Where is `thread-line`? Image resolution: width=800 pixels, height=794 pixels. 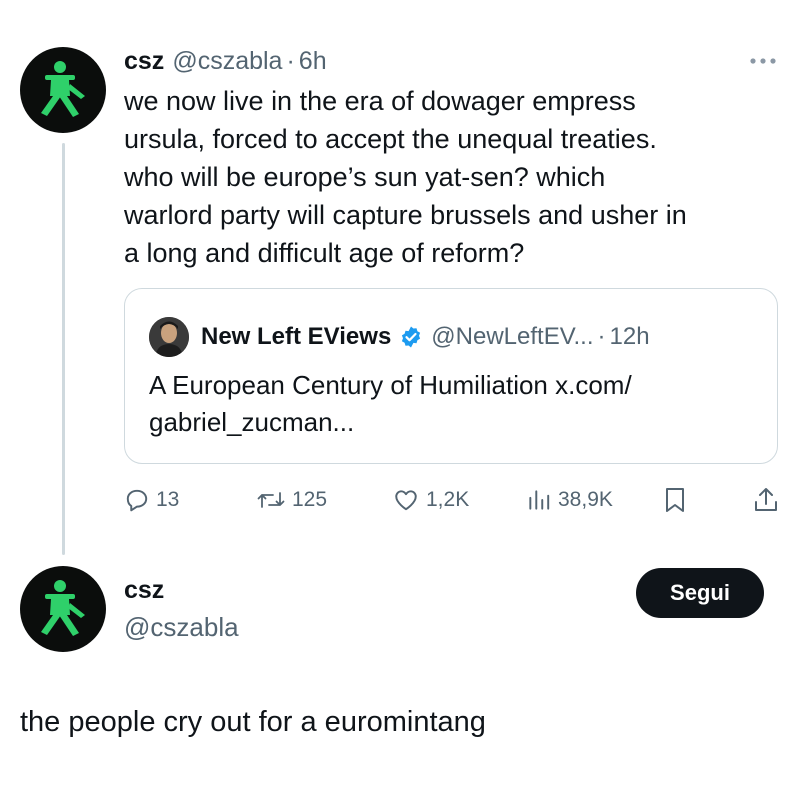
thread-line is located at coordinates (63, 349).